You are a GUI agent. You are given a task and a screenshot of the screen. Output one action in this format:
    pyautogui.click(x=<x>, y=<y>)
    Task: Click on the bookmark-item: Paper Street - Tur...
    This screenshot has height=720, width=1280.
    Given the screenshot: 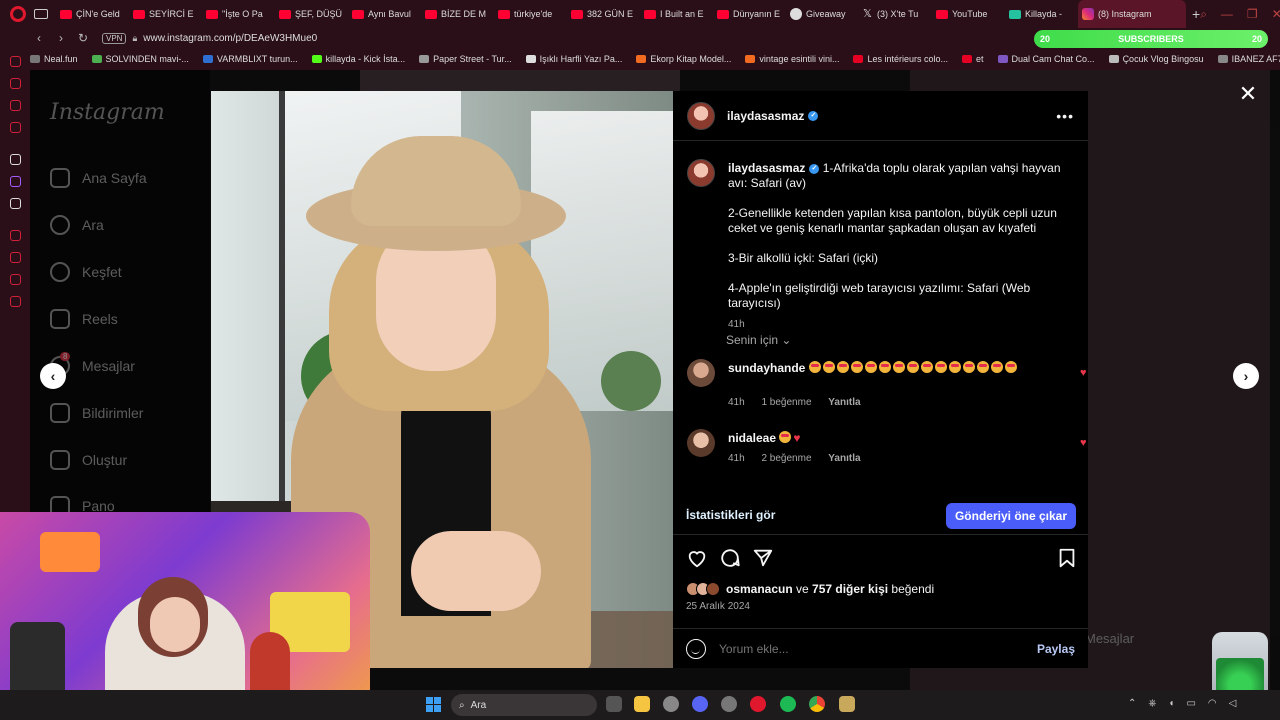 What is the action you would take?
    pyautogui.click(x=465, y=59)
    